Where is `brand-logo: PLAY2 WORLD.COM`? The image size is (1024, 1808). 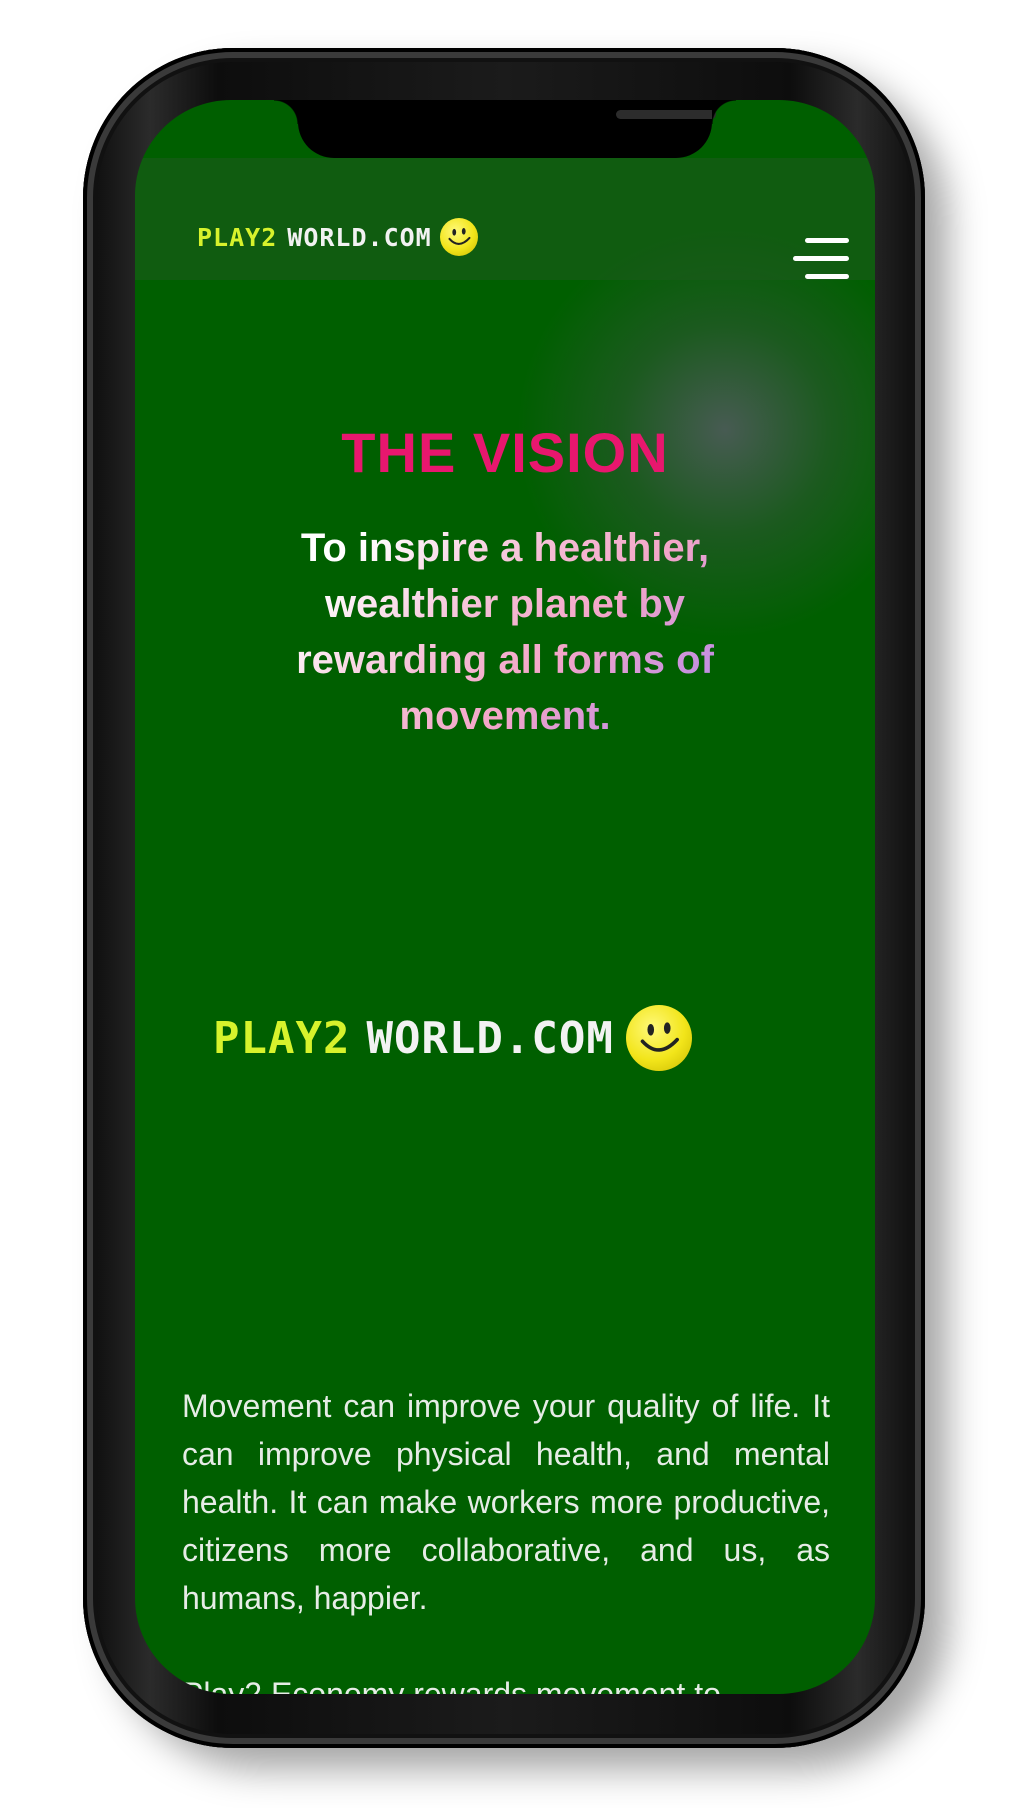 brand-logo: PLAY2 WORLD.COM is located at coordinates (452, 1038).